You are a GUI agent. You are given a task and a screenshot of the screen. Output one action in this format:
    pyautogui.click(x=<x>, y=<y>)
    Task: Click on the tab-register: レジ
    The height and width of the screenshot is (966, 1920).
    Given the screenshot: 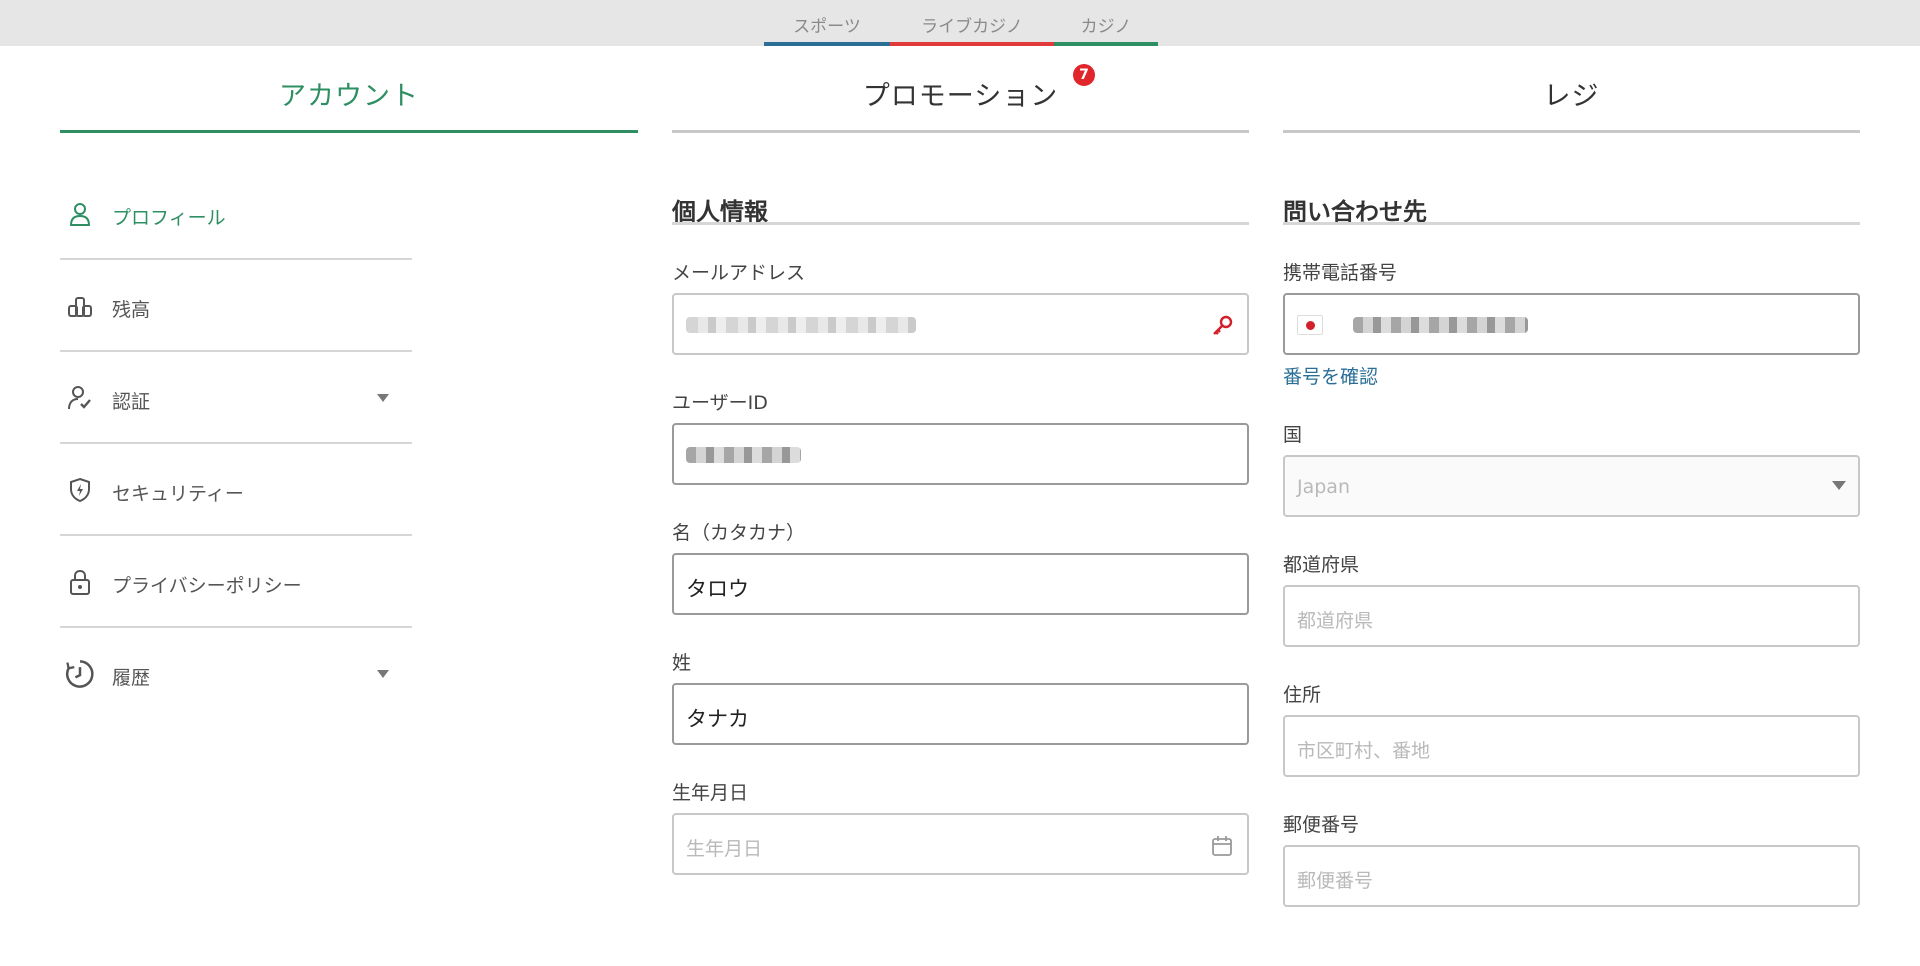 What is the action you would take?
    pyautogui.click(x=1571, y=91)
    